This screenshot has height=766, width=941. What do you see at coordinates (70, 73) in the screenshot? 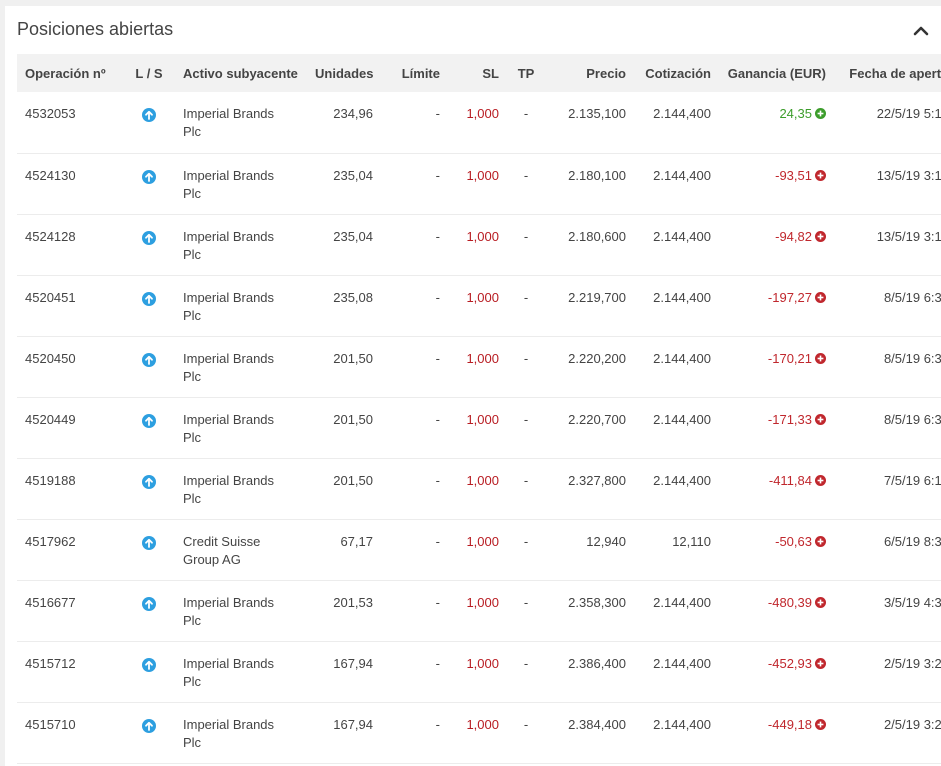
I see `col-header-operation: Operación nº` at bounding box center [70, 73].